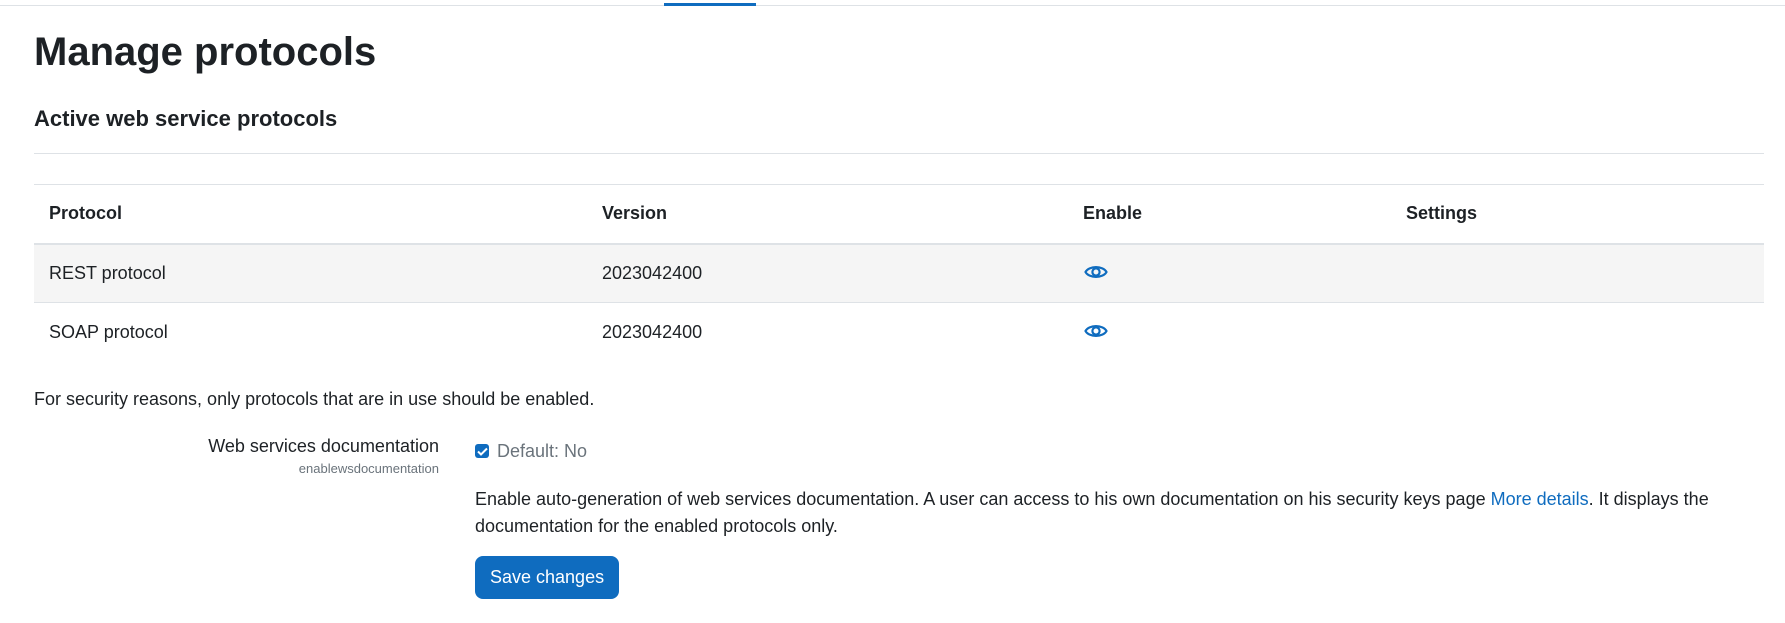 Image resolution: width=1785 pixels, height=623 pixels. I want to click on top-nav-border, so click(892, 5).